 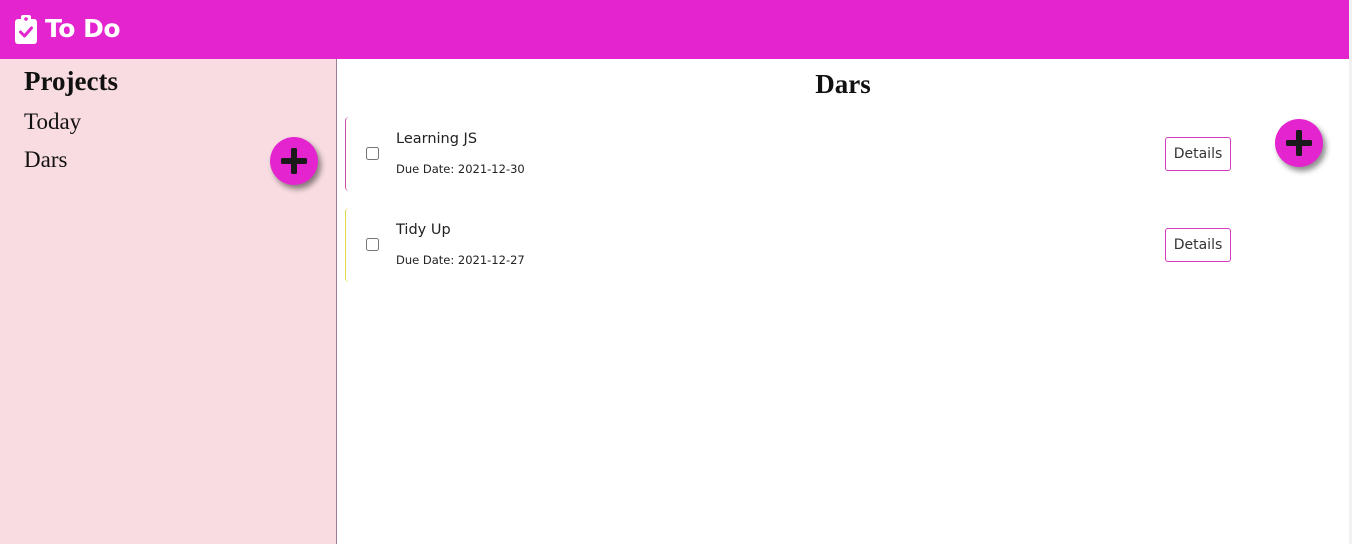 I want to click on projects-heading: Projects, so click(x=71, y=81).